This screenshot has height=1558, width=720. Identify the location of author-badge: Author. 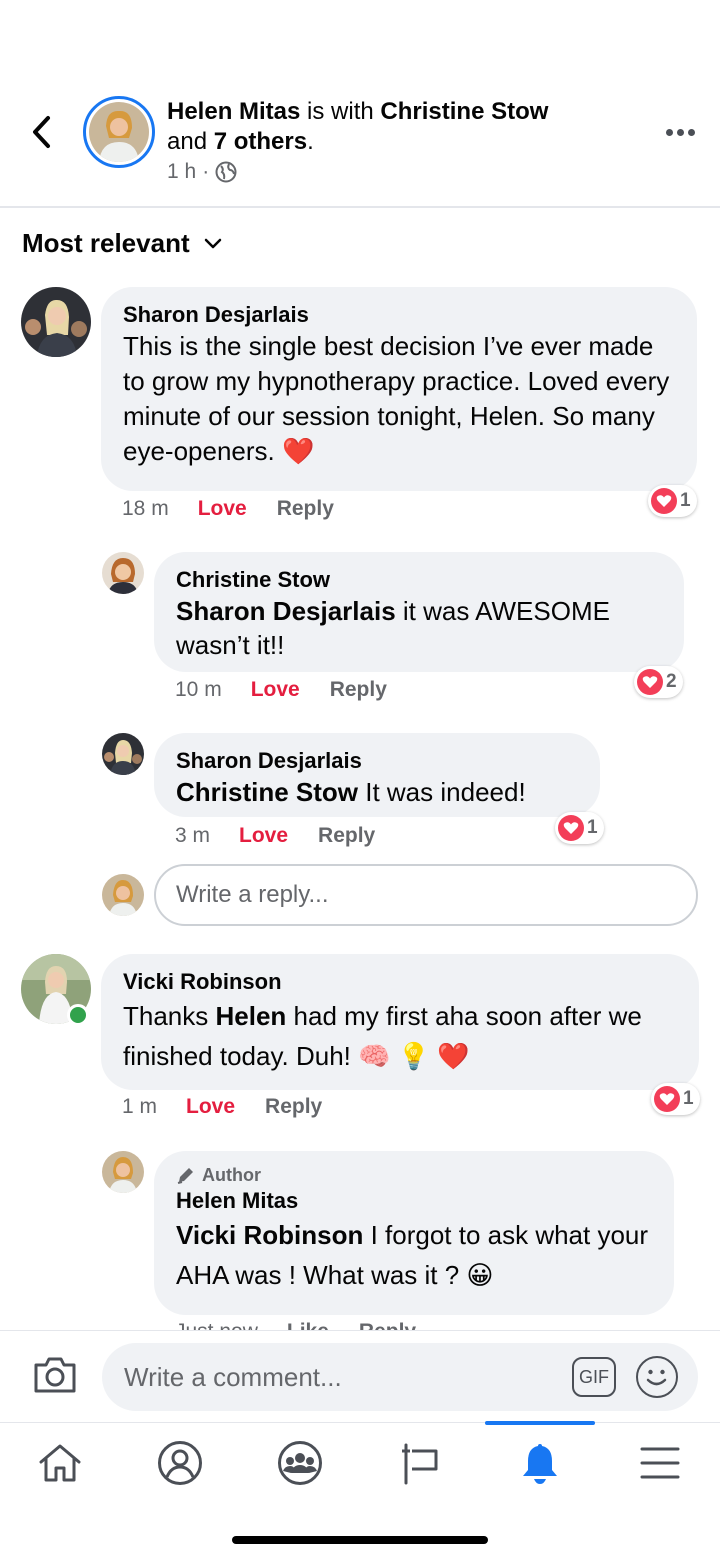
(414, 1175).